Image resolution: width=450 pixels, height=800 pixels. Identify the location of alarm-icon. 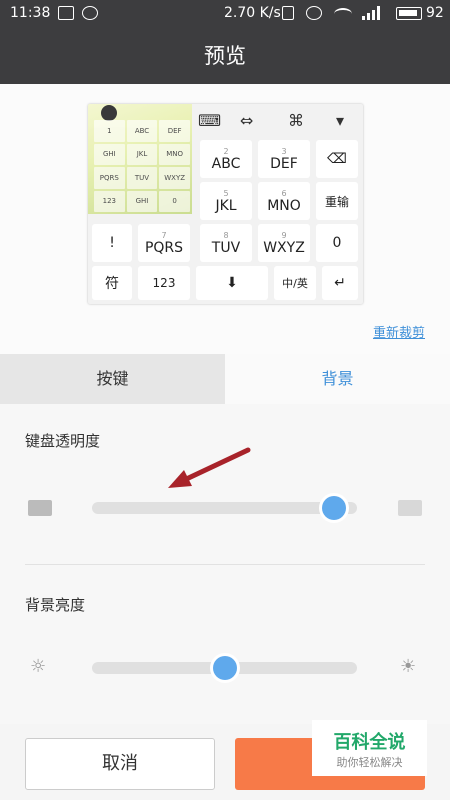
(314, 13).